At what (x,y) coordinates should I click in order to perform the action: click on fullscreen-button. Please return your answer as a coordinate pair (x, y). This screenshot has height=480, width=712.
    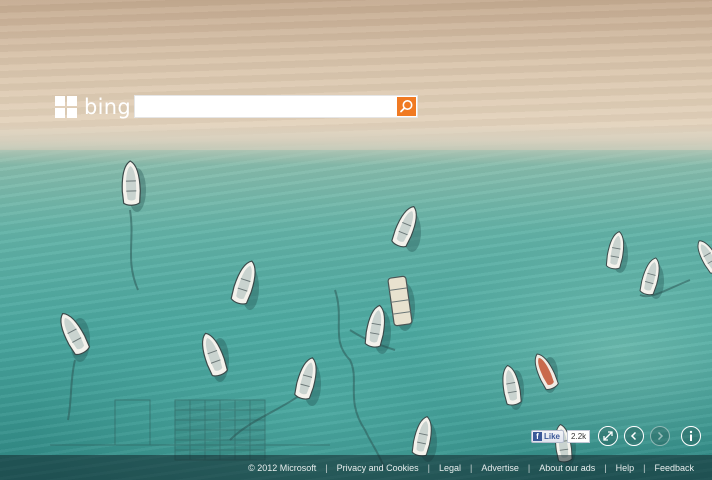
    Looking at the image, I should click on (608, 436).